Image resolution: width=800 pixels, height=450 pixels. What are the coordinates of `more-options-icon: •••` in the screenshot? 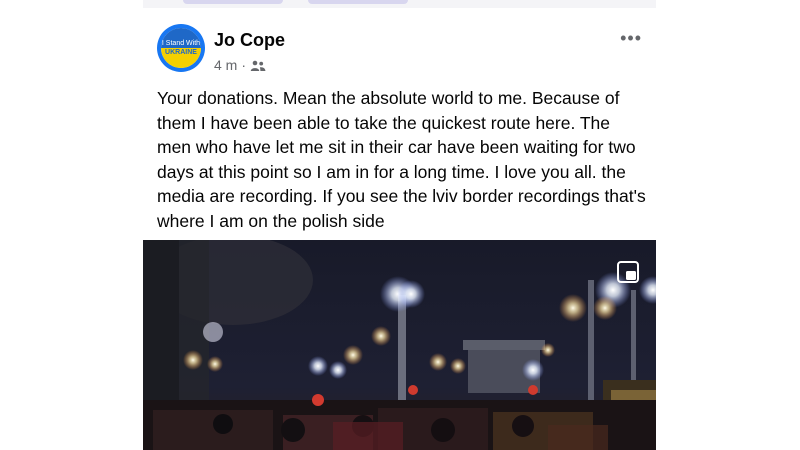 It's located at (631, 38).